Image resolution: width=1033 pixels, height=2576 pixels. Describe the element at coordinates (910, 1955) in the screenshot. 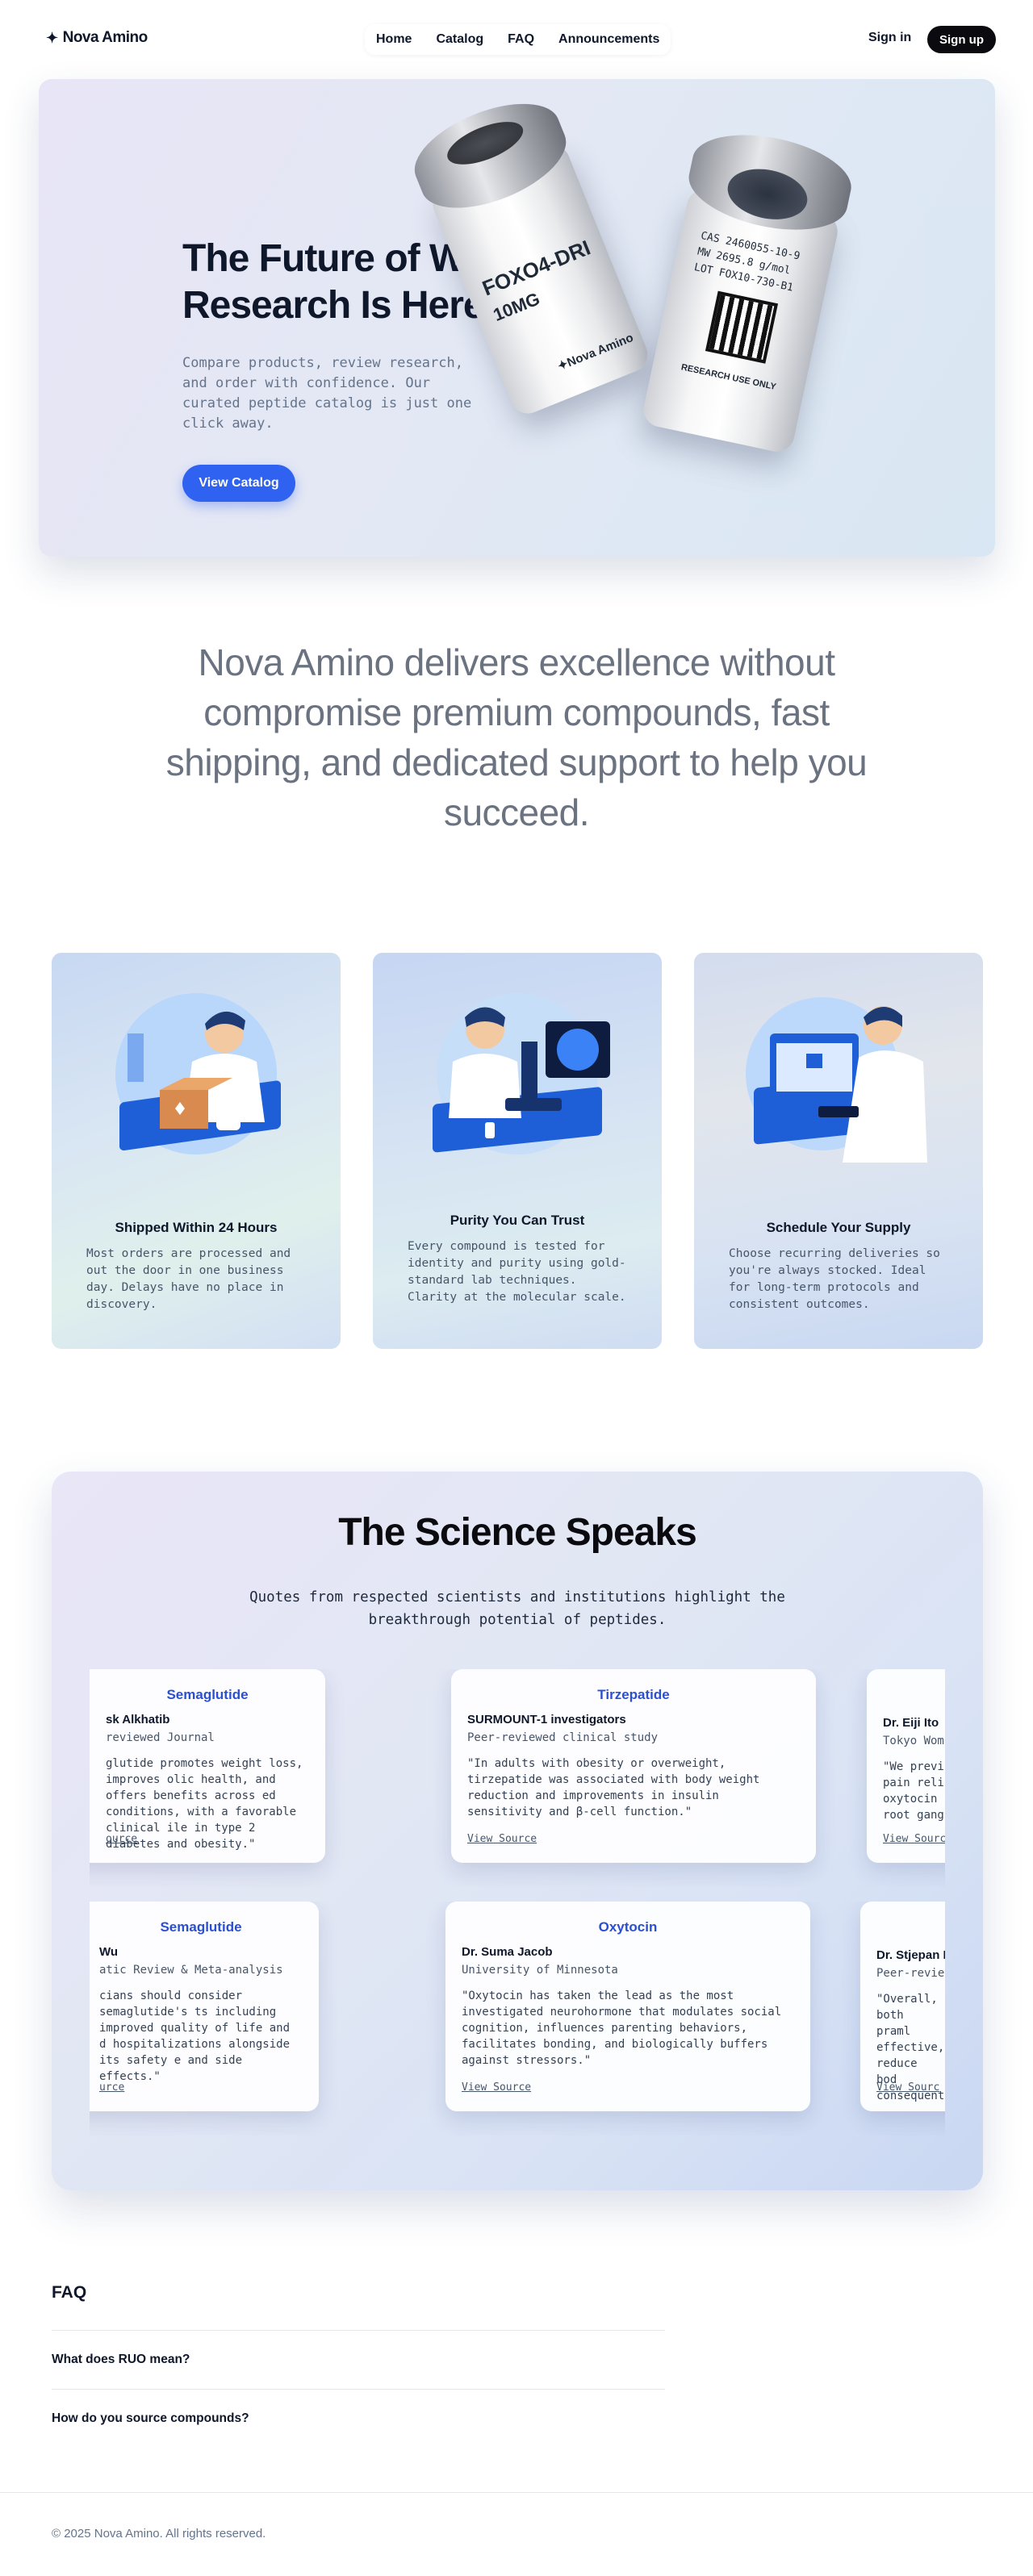

I see `quote-author: Dr. Stjepan I` at that location.